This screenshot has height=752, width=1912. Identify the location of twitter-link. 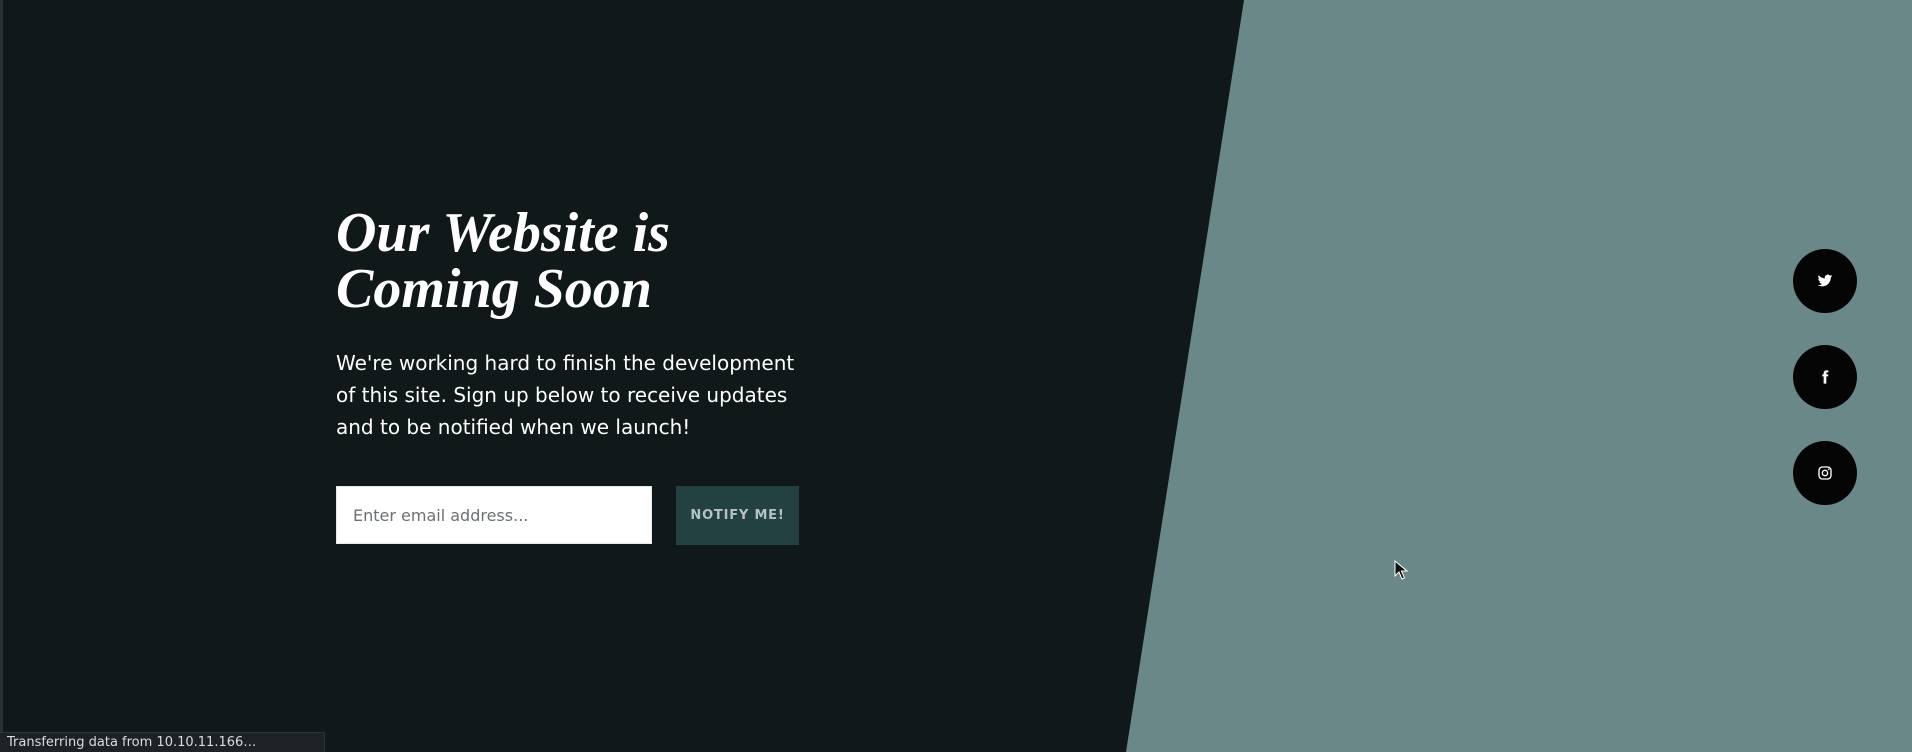
(1825, 281).